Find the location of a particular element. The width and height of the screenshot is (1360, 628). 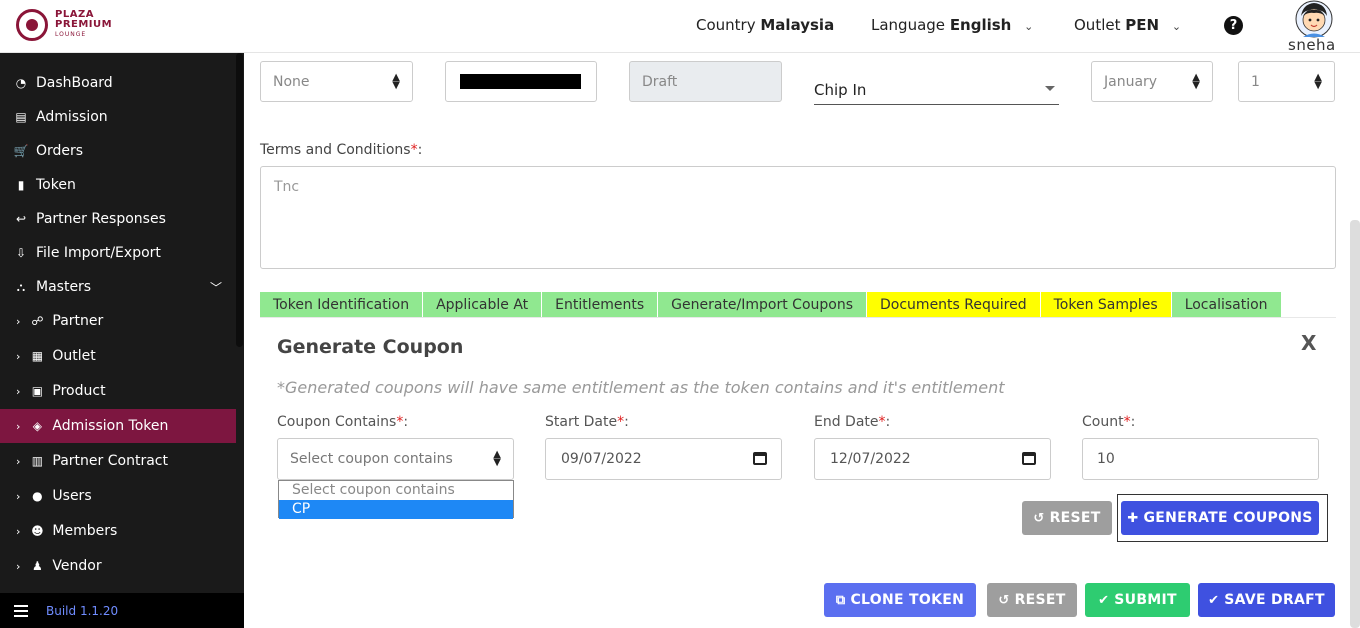

sidebar-item-product: › ▣ Product is located at coordinates (118, 391).